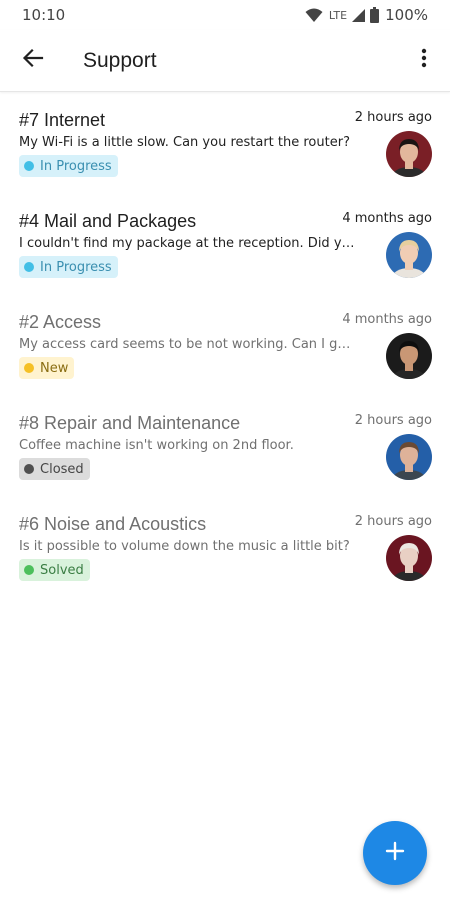 The image size is (450, 900). I want to click on status-icons: LTE 100%, so click(366, 15).